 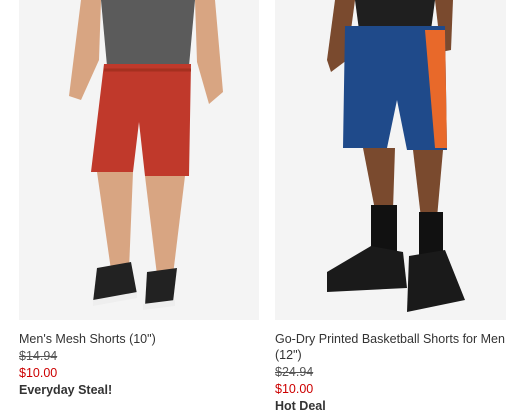 What do you see at coordinates (38, 356) in the screenshot?
I see `original-price: $14.94` at bounding box center [38, 356].